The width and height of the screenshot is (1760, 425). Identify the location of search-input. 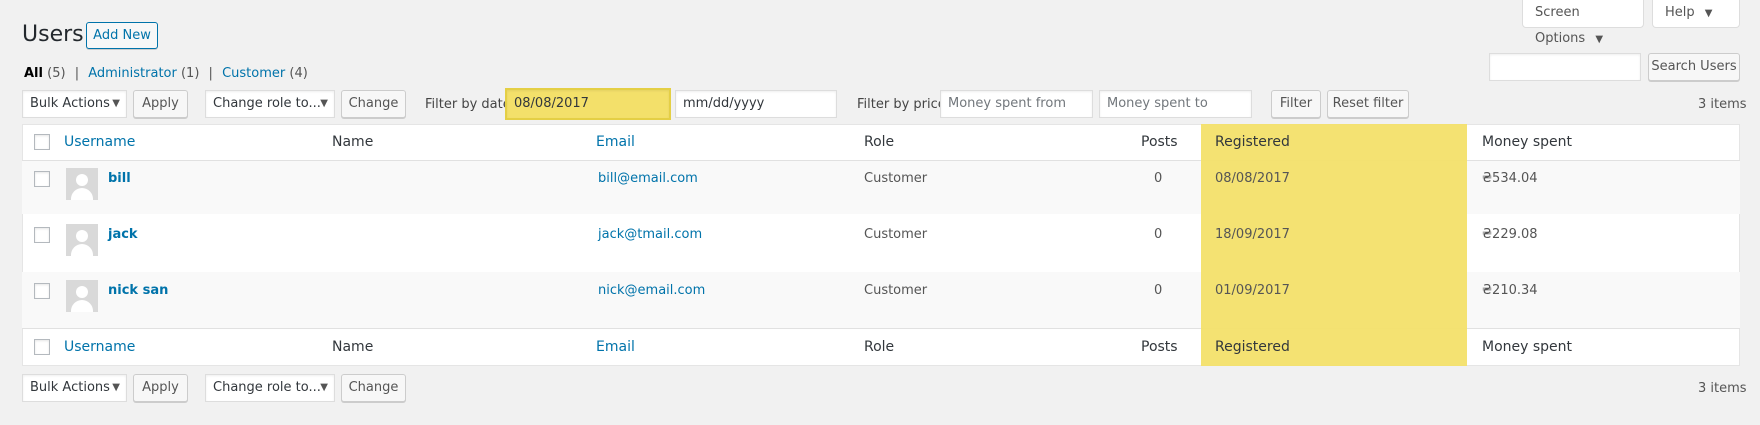
(1565, 67).